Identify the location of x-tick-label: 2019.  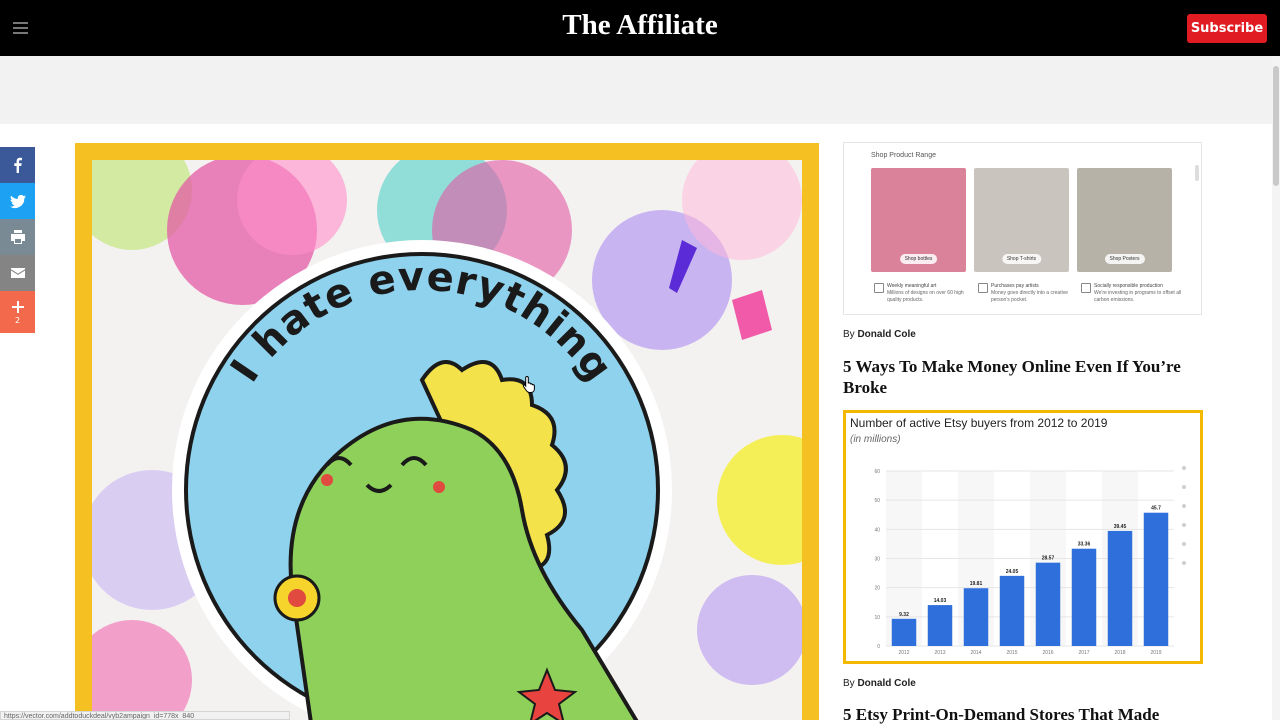
(1155, 653).